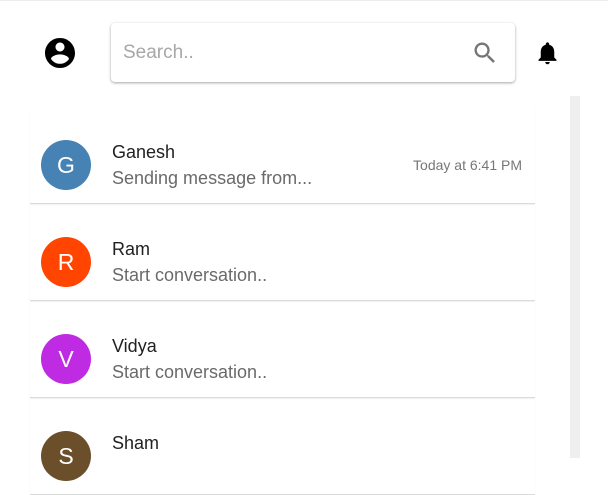 Image resolution: width=608 pixels, height=495 pixels. I want to click on search-icon, so click(484, 52).